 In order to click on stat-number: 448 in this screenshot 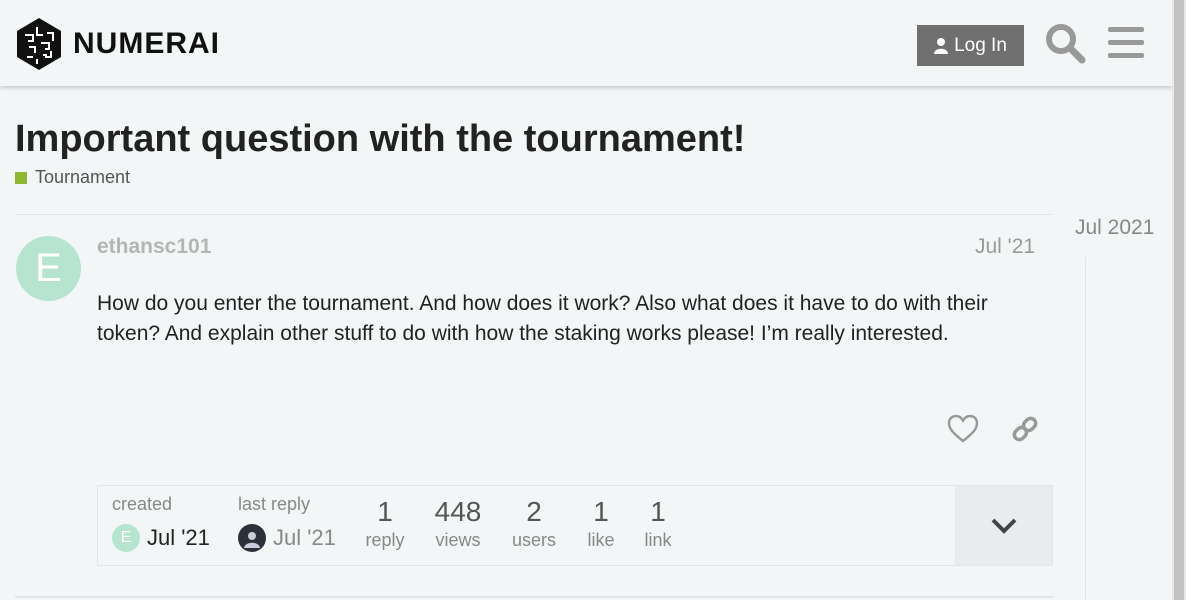, I will do `click(458, 511)`.